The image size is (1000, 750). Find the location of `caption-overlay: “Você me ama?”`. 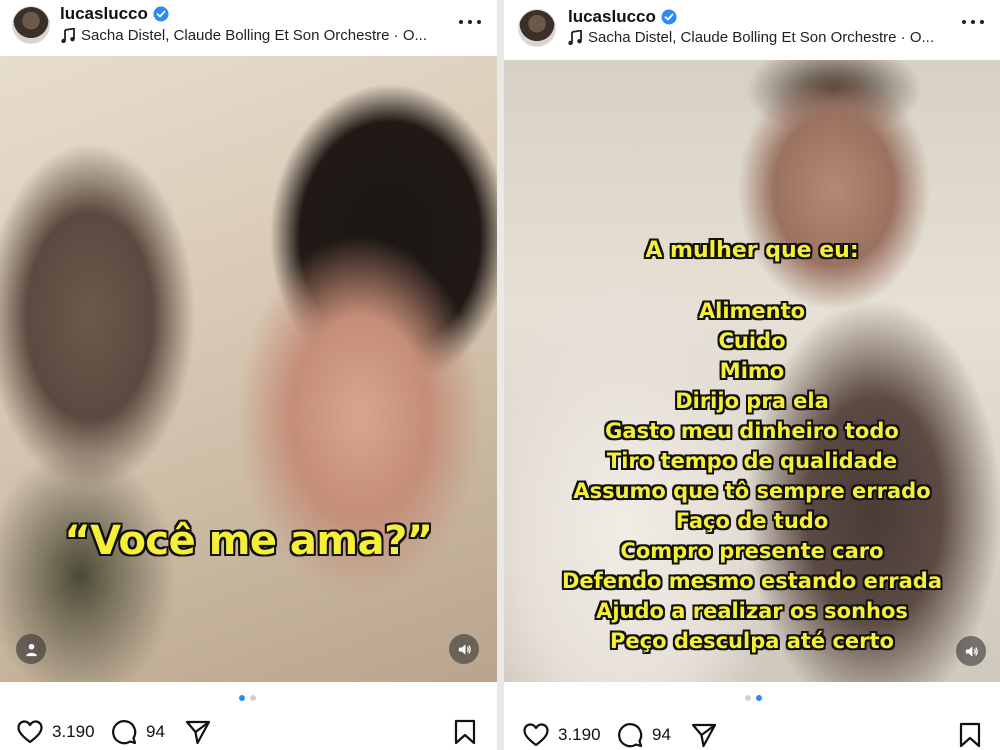

caption-overlay: “Você me ama?” is located at coordinates (248, 541).